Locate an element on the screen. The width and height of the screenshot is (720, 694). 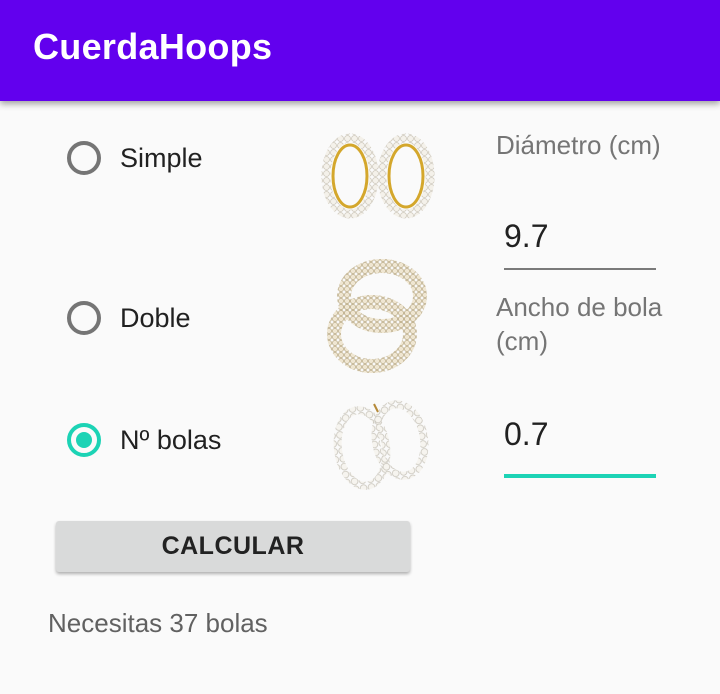
ancho-underline is located at coordinates (580, 476).